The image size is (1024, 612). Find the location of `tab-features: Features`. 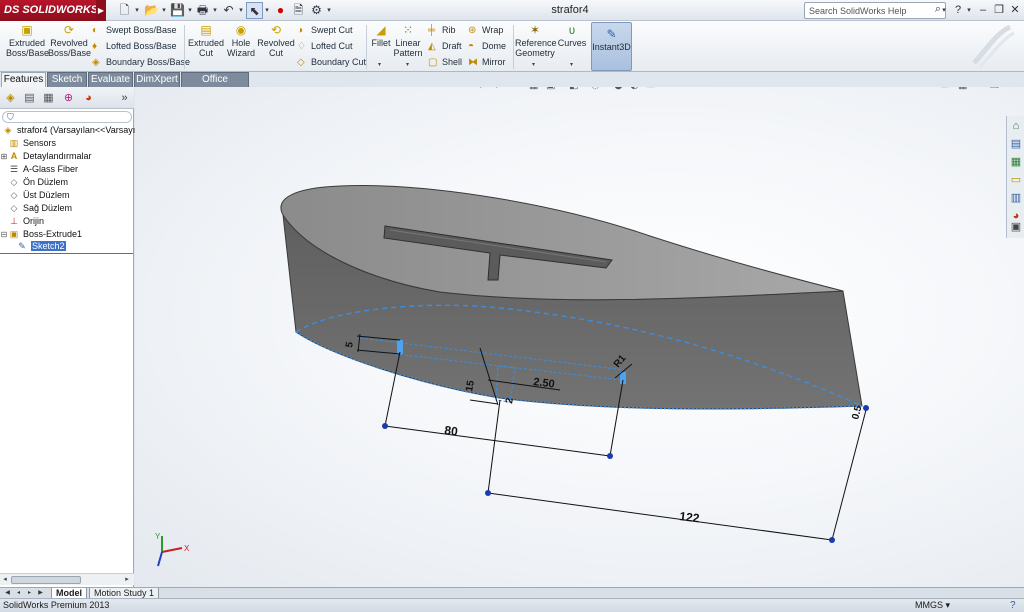

tab-features: Features is located at coordinates (23, 79).